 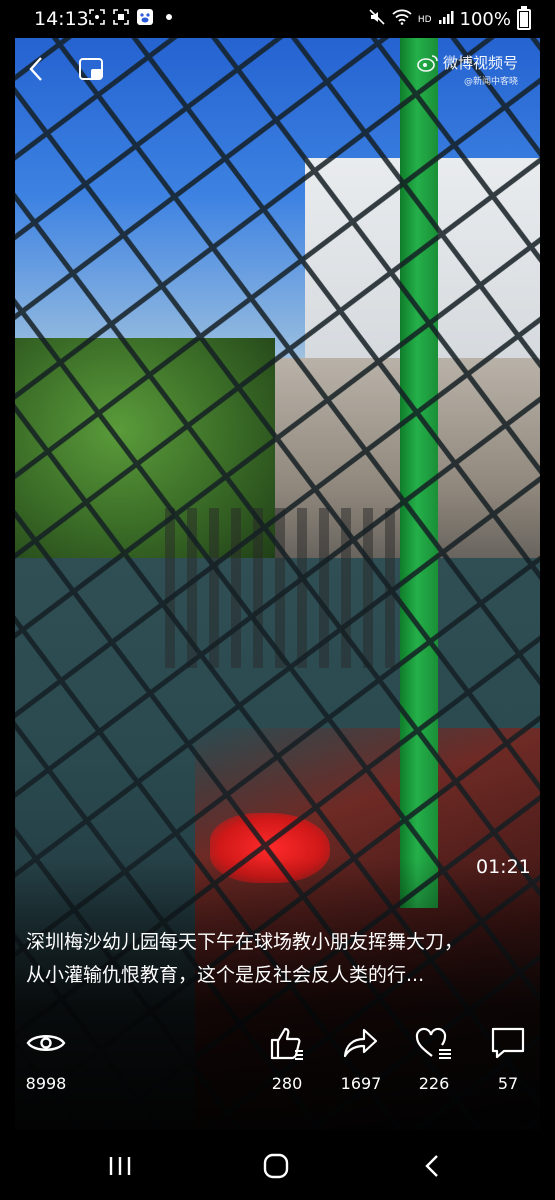 I want to click on pip-icon, so click(x=91, y=69).